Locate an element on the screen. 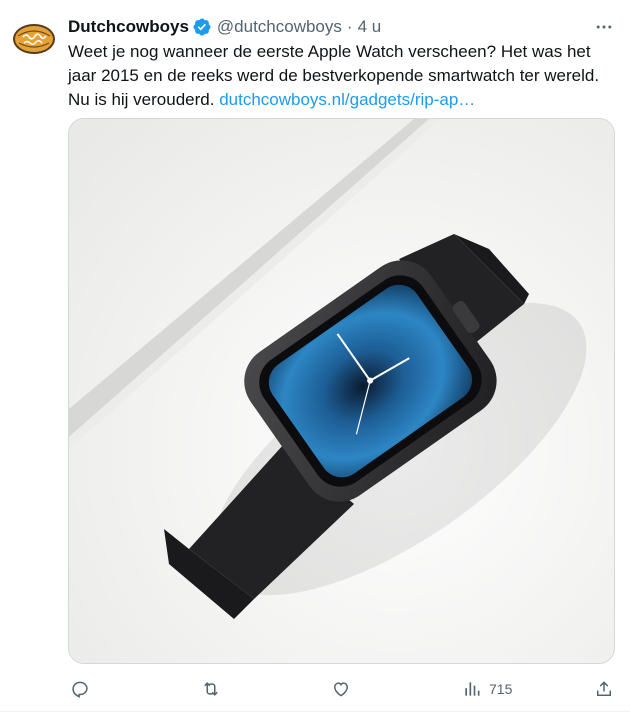 The image size is (630, 712). share-icon is located at coordinates (604, 688).